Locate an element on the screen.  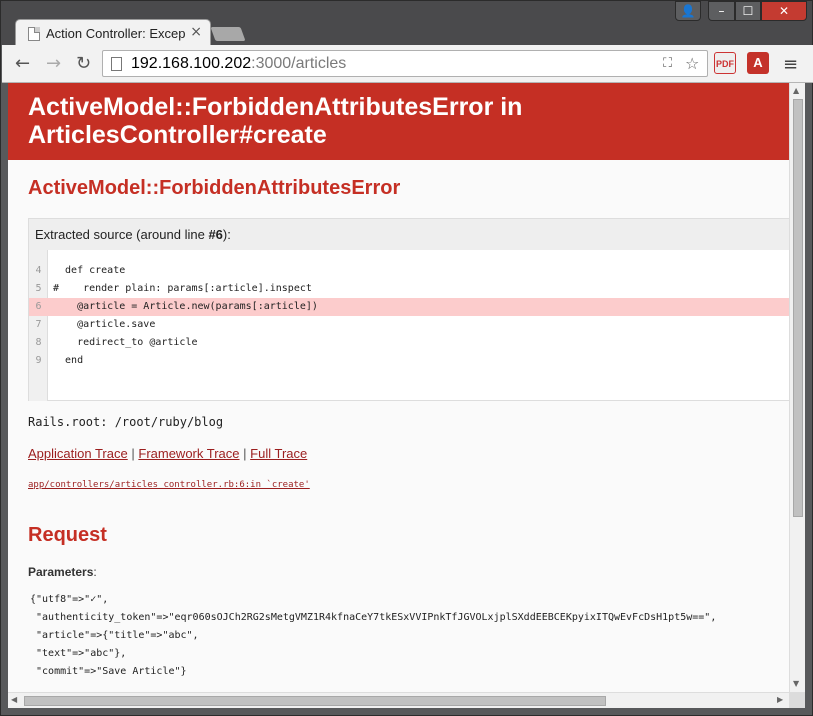
source-heading-prefix: Extracted source (around line is located at coordinates (122, 234).